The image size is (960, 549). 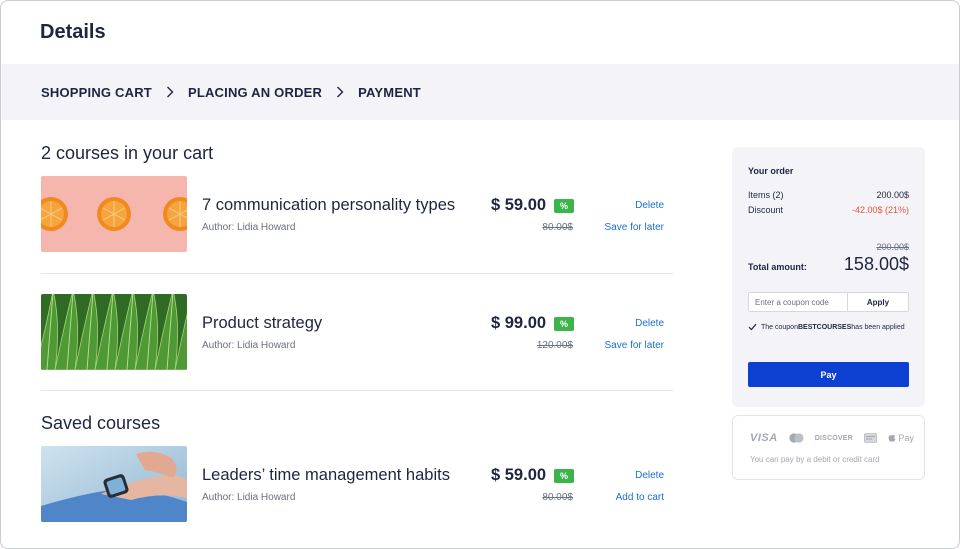 I want to click on course-title: Product strategy, so click(x=262, y=323).